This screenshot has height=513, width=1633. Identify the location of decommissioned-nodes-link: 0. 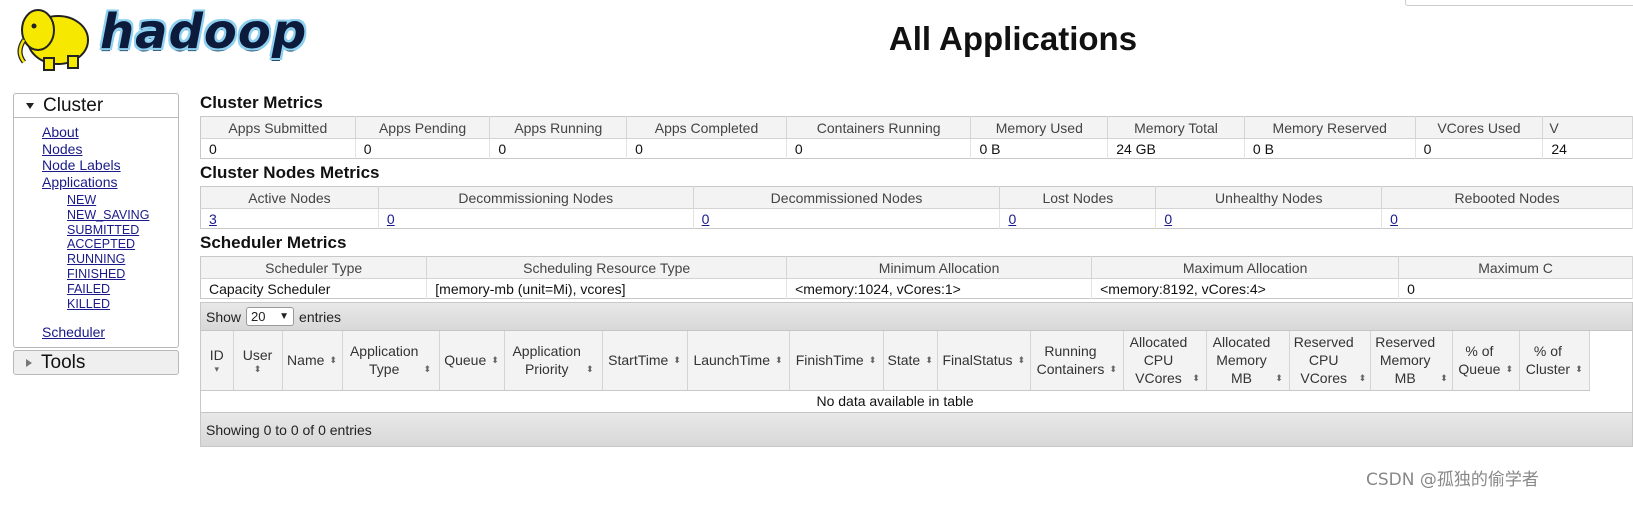
(706, 219).